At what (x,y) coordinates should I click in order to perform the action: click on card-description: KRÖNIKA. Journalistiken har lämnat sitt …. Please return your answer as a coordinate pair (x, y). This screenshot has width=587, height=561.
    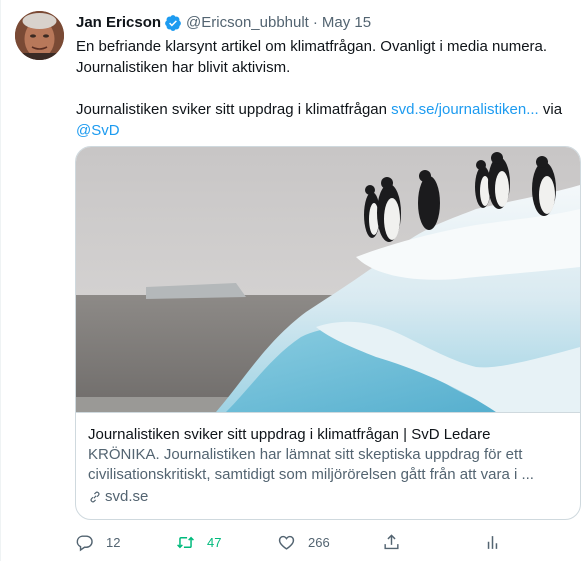
    Looking at the image, I should click on (311, 464).